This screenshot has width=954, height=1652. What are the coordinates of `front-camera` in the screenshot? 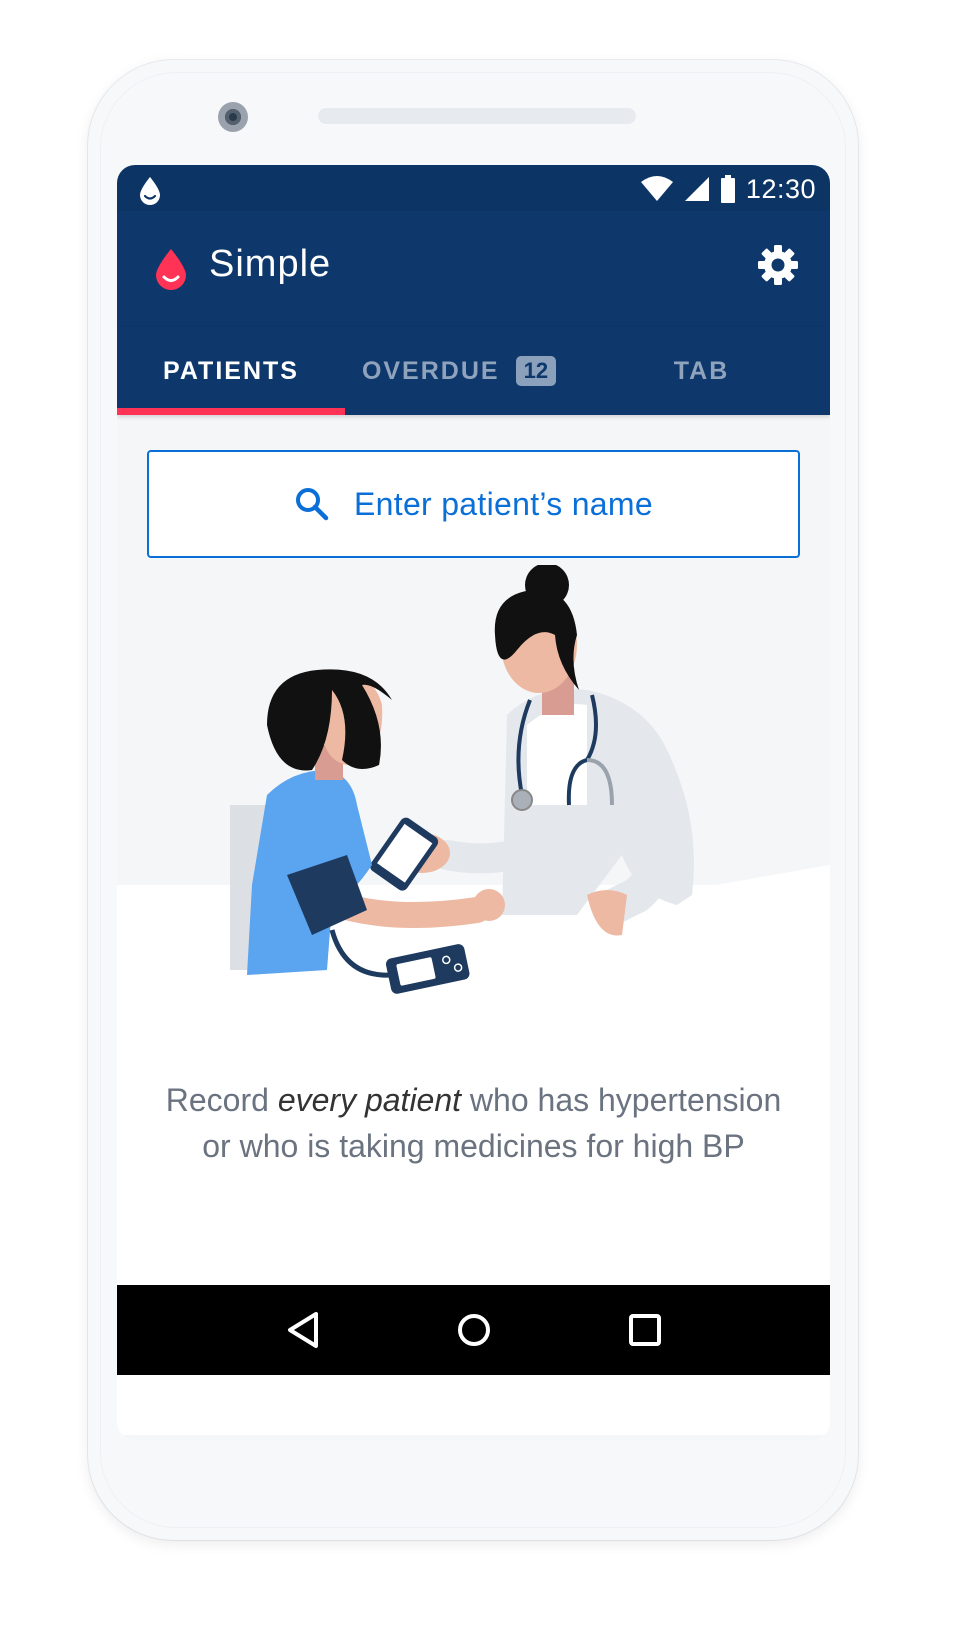 It's located at (233, 117).